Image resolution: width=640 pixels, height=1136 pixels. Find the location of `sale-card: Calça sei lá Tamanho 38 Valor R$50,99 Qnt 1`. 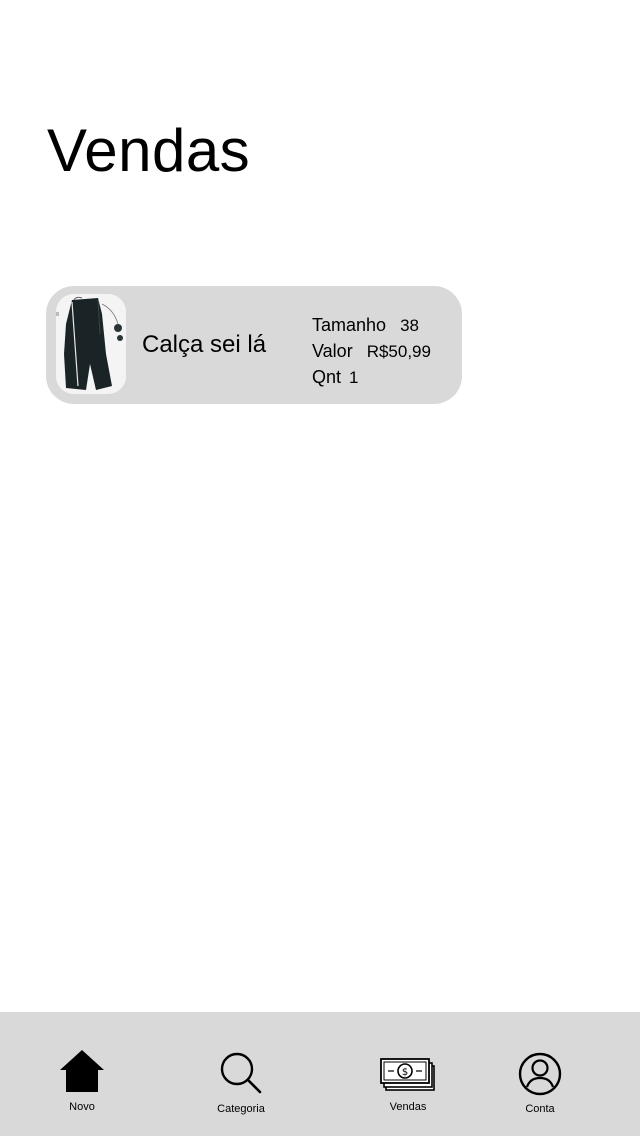

sale-card: Calça sei lá Tamanho 38 Valor R$50,99 Qnt 1 is located at coordinates (254, 345).